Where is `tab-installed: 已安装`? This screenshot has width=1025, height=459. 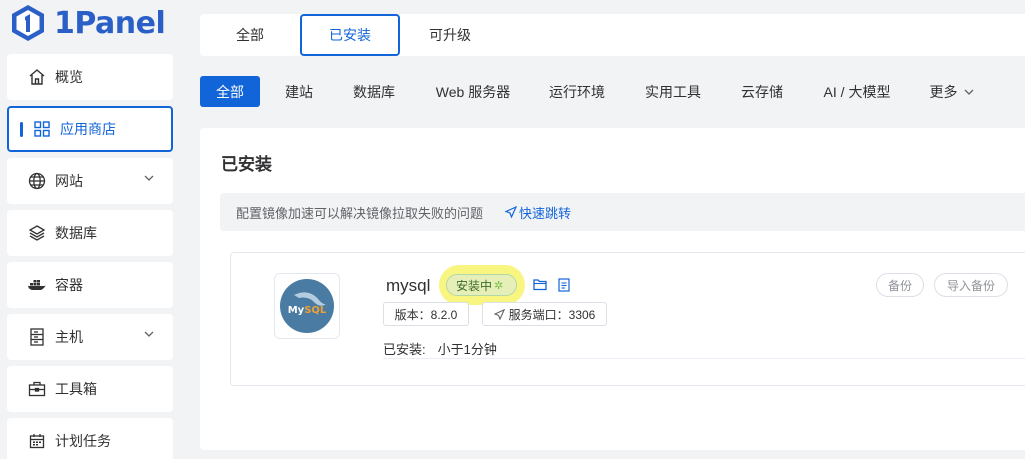 tab-installed: 已安装 is located at coordinates (350, 35).